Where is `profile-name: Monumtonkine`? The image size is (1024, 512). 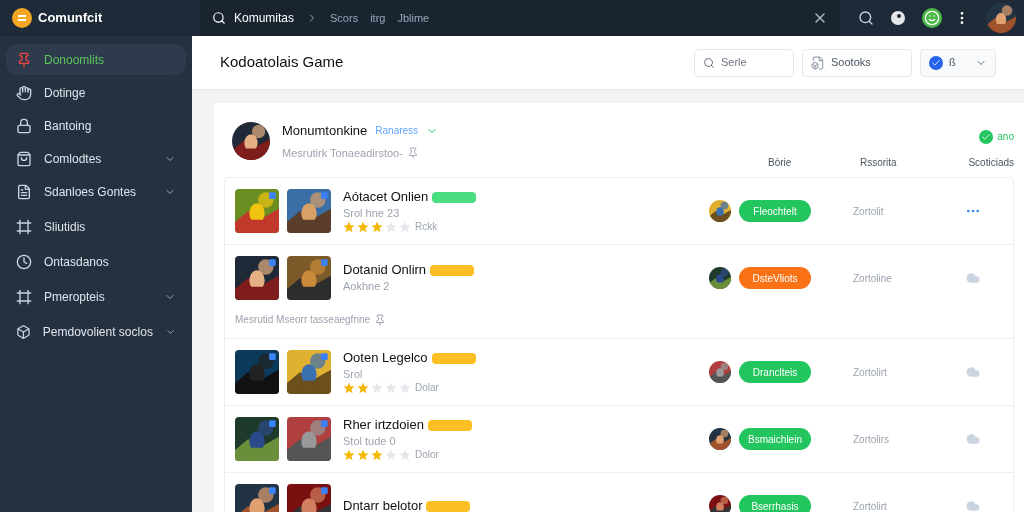
profile-name: Monumtonkine is located at coordinates (325, 131).